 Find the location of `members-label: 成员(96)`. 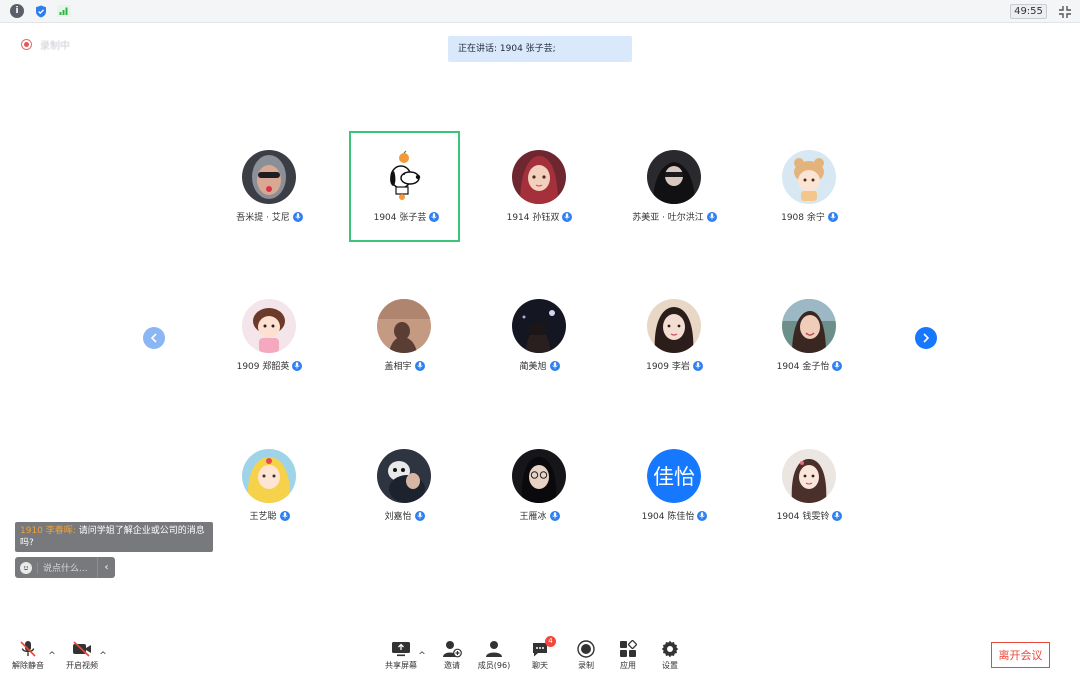

members-label: 成员(96) is located at coordinates (494, 665).